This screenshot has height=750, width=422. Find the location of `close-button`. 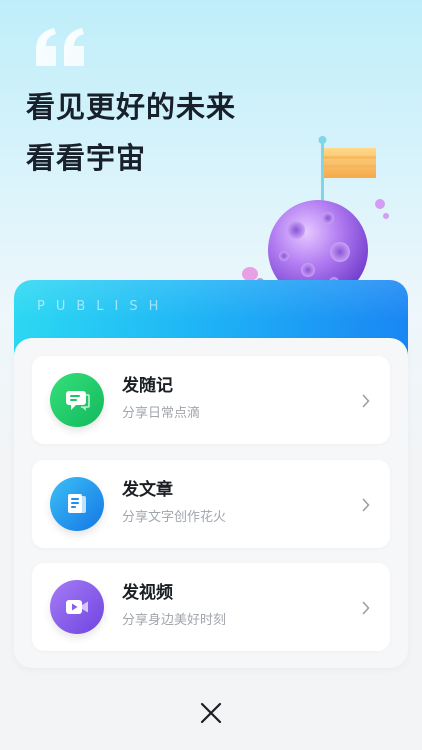

close-button is located at coordinates (211, 713).